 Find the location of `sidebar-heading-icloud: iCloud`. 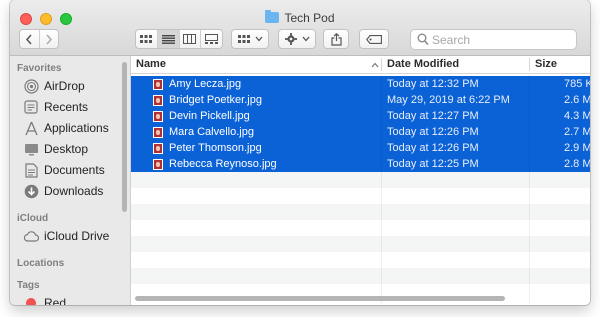

sidebar-heading-icloud: iCloud is located at coordinates (33, 218).